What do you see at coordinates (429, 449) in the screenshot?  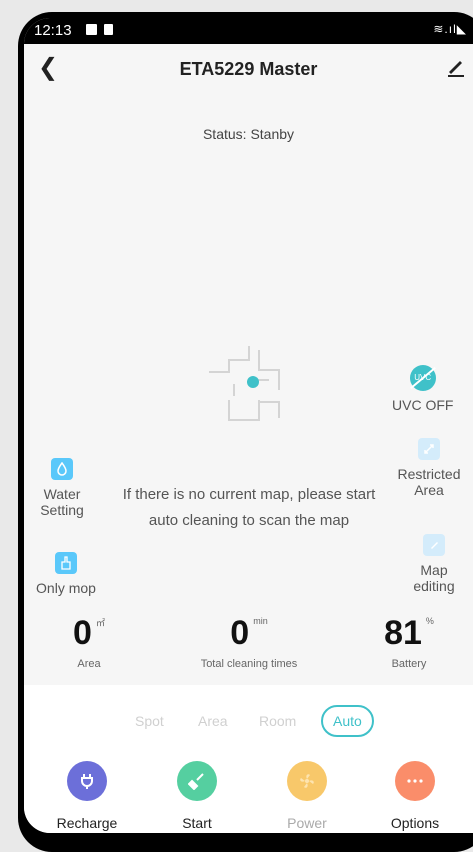 I see `restricted-area-icon` at bounding box center [429, 449].